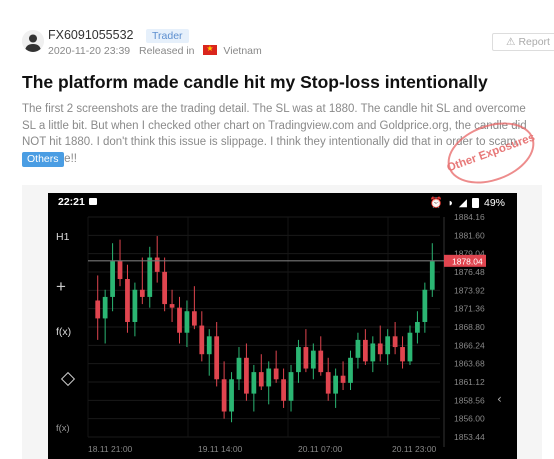 The width and height of the screenshot is (554, 459). Describe the element at coordinates (414, 449) in the screenshot. I see `time-tick-label: 20.11 23:00` at that location.